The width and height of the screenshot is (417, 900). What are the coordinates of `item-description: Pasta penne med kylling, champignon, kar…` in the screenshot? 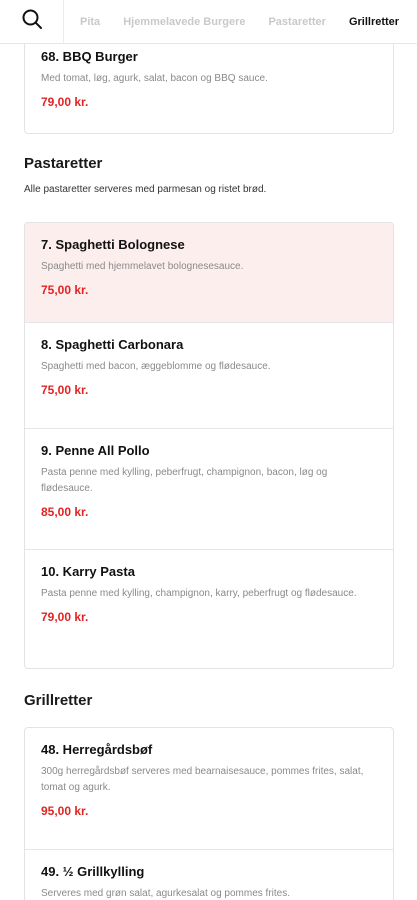 It's located at (199, 593).